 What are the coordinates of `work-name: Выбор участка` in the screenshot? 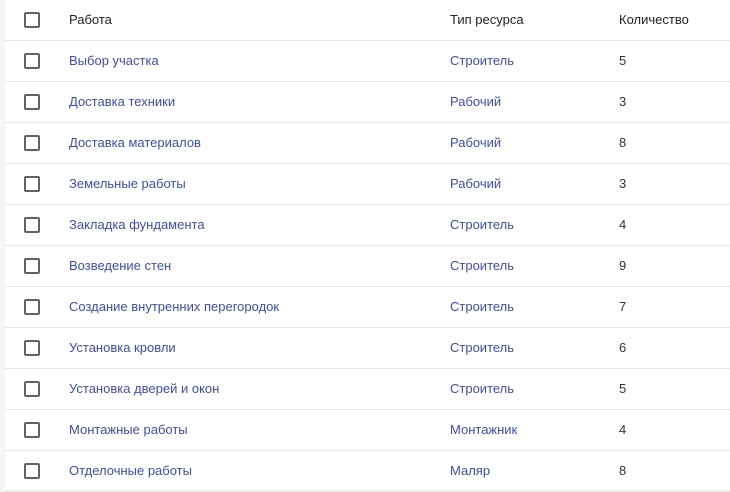 It's located at (114, 61).